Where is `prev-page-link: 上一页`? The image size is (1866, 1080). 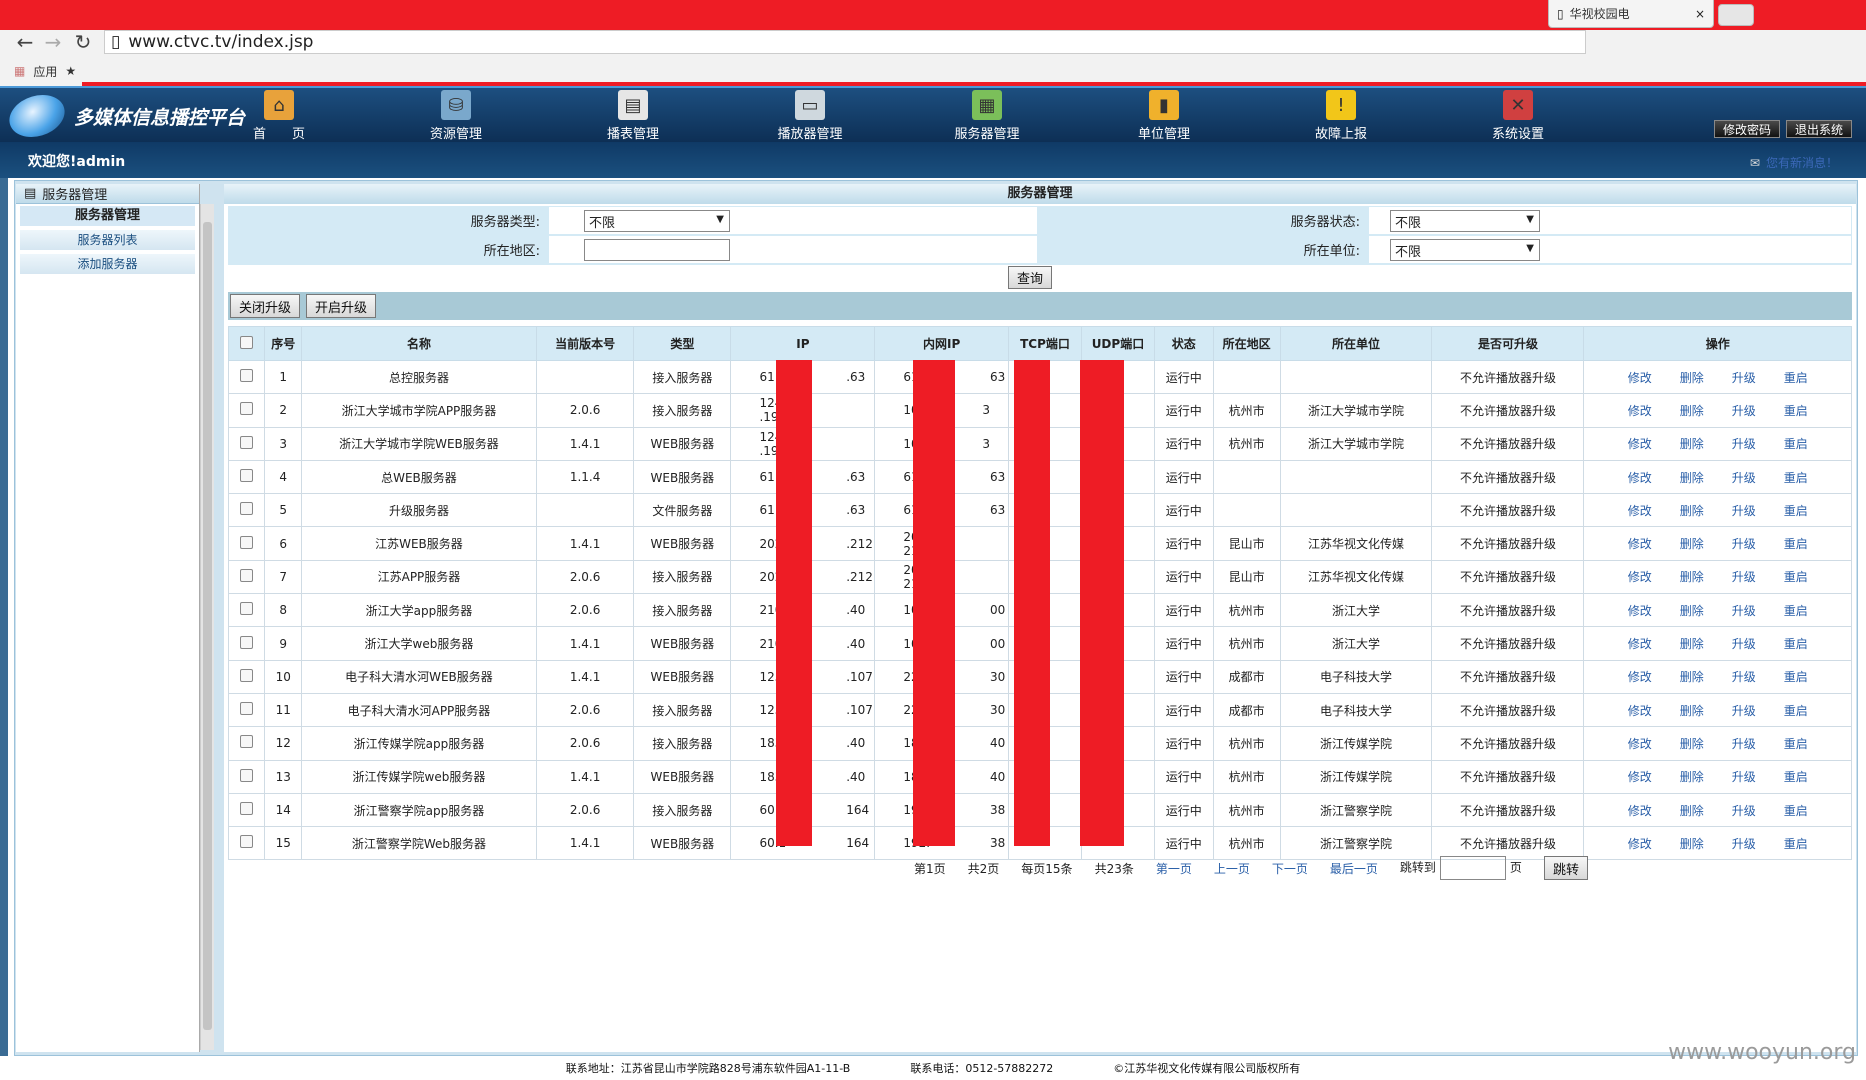 prev-page-link: 上一页 is located at coordinates (1232, 868).